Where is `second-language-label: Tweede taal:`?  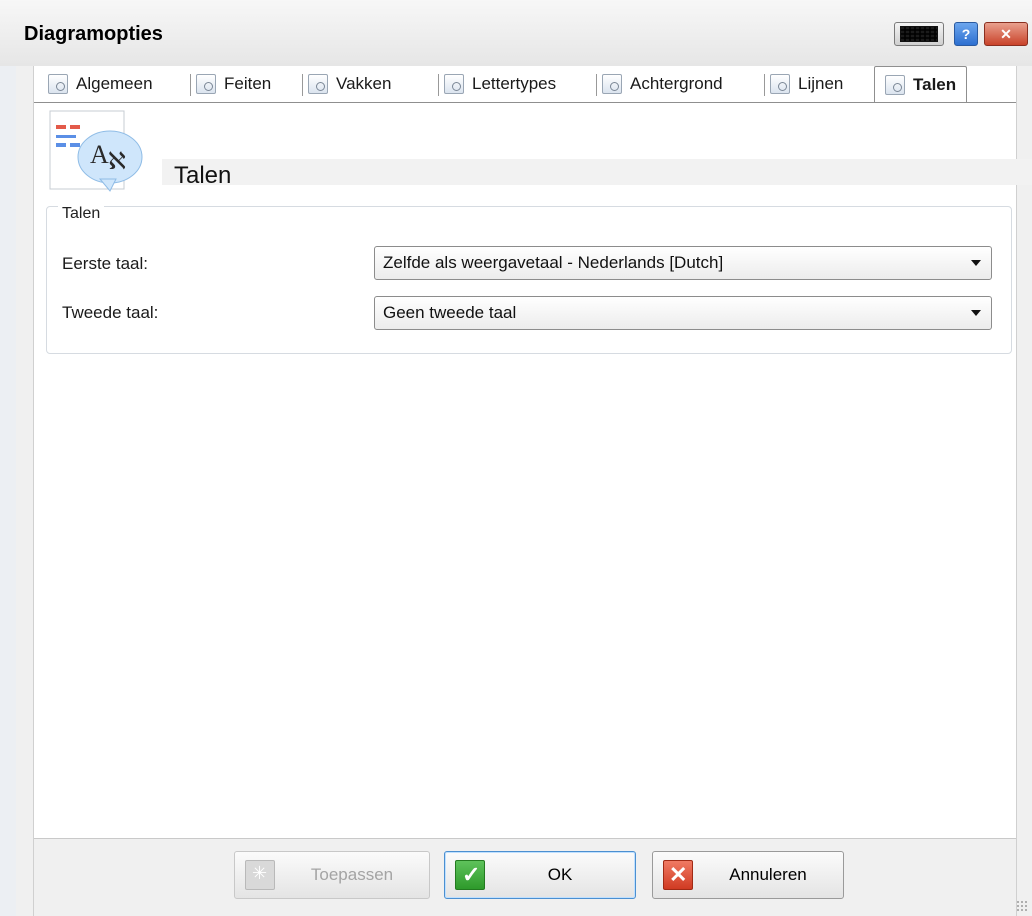
second-language-label: Tweede taal: is located at coordinates (110, 312).